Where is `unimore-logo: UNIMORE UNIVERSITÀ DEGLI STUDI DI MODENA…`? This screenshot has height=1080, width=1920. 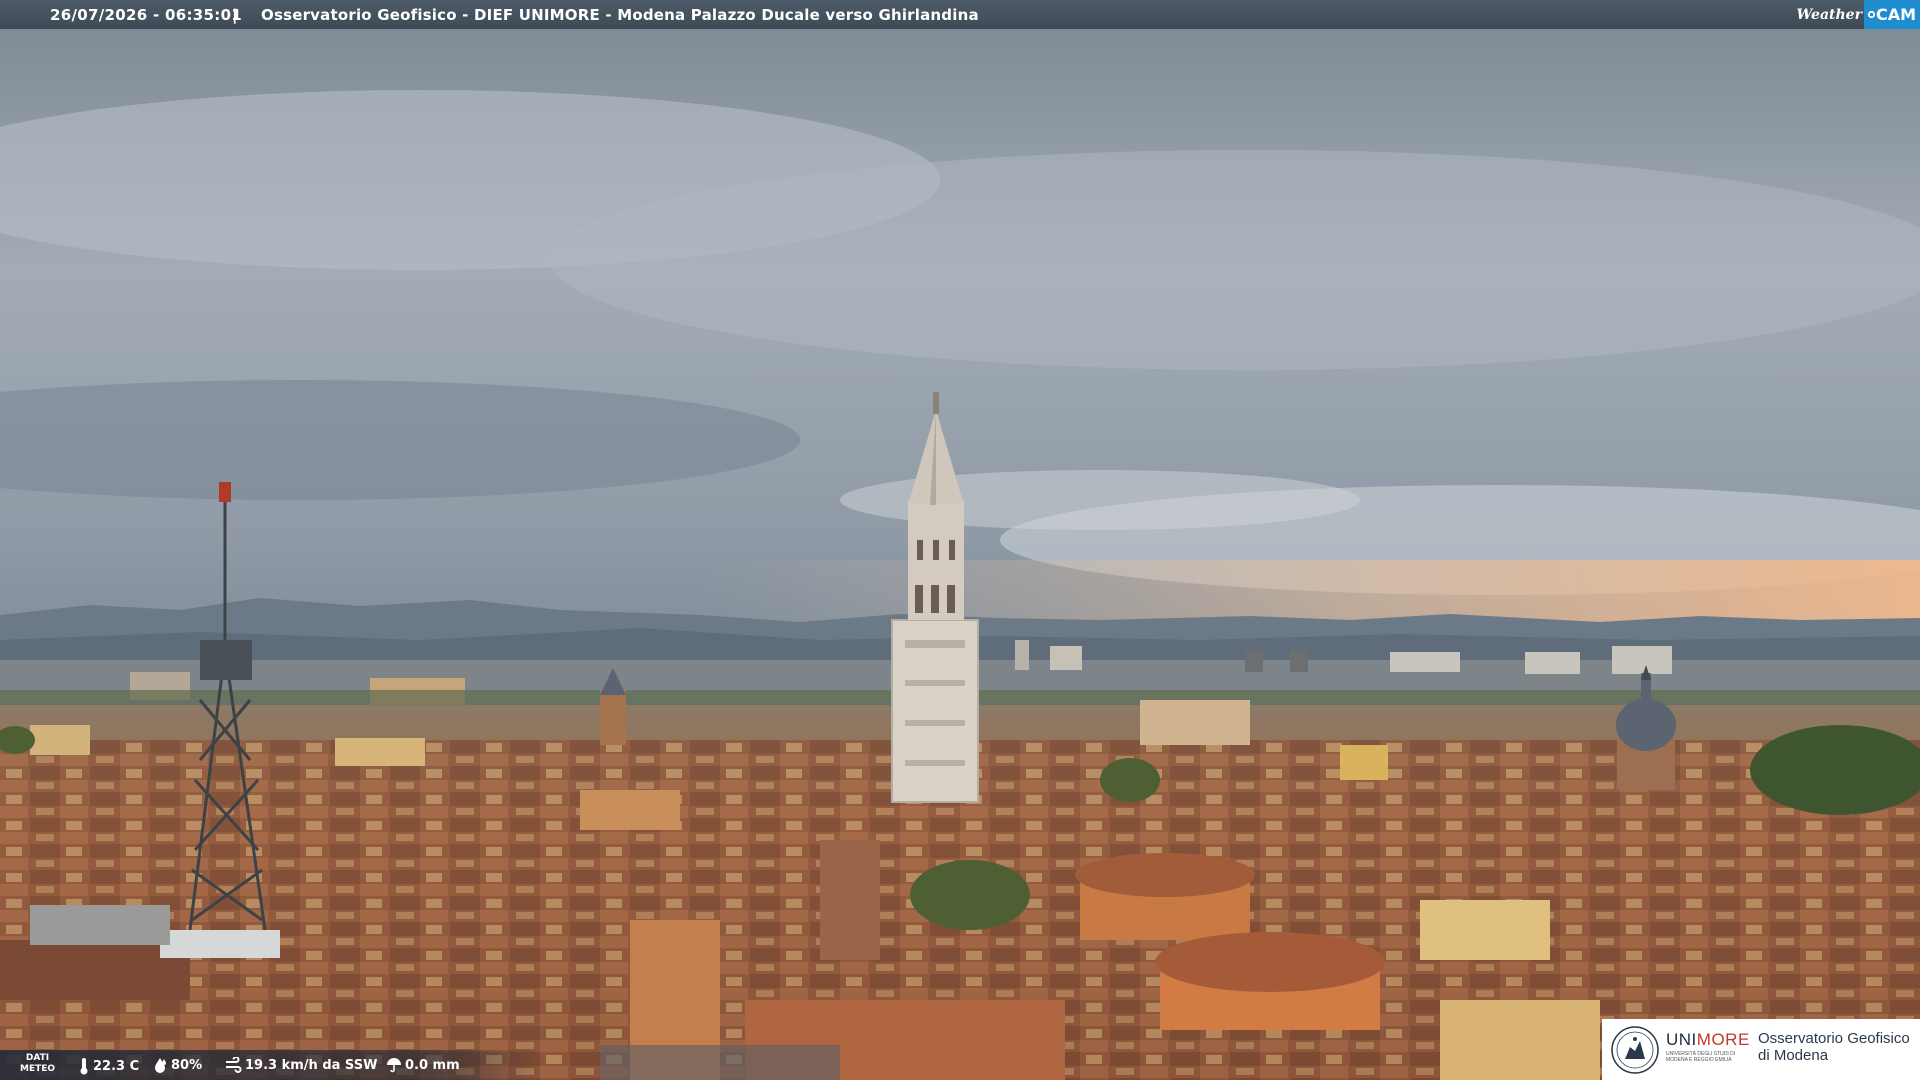
unimore-logo: UNIMORE UNIVERSITÀ DEGLI STUDI DI MODENA… is located at coordinates (1761, 1049).